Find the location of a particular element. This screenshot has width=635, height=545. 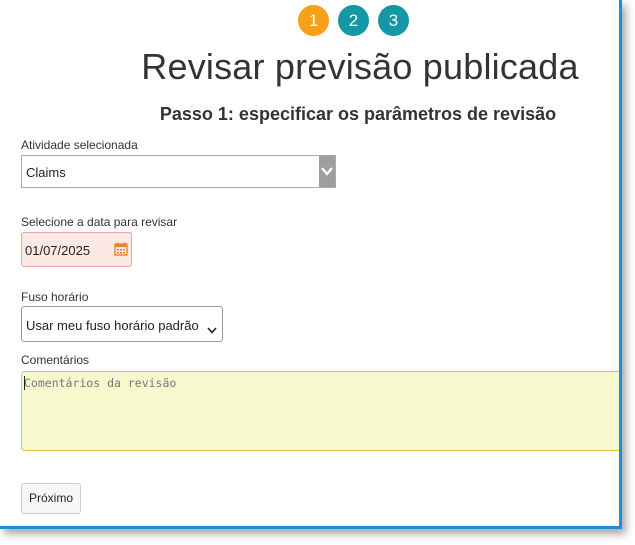

wizard-steps: 1 2 3 is located at coordinates (353, 20).